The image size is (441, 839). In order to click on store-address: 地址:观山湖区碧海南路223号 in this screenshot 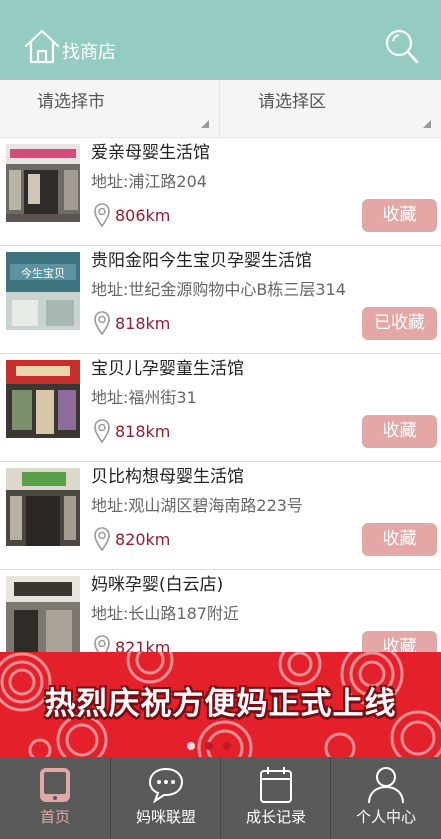, I will do `click(197, 505)`.